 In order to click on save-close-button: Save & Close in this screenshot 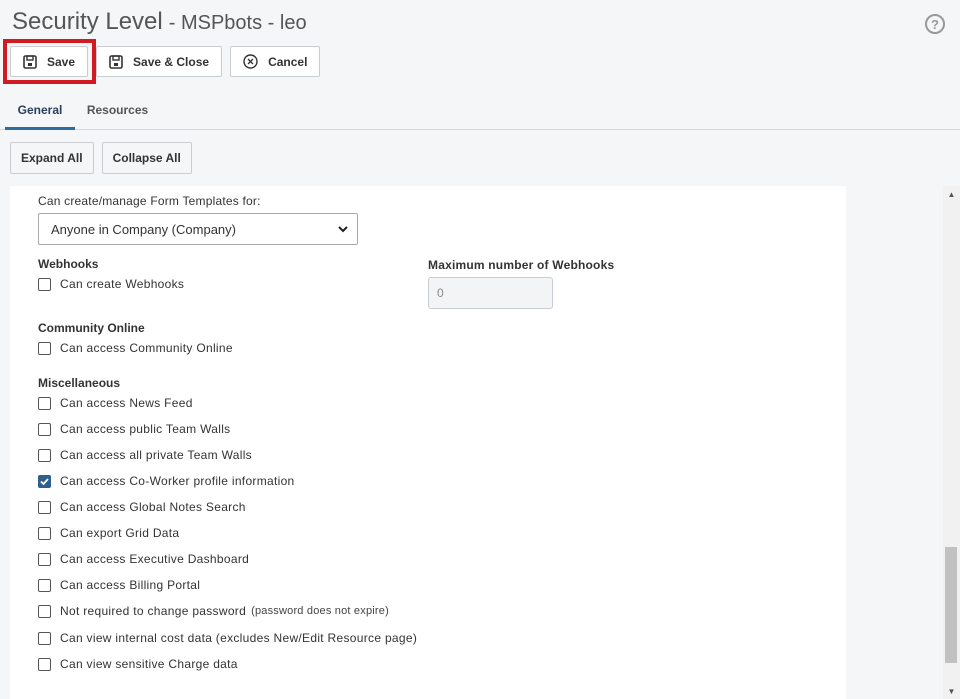, I will do `click(159, 61)`.